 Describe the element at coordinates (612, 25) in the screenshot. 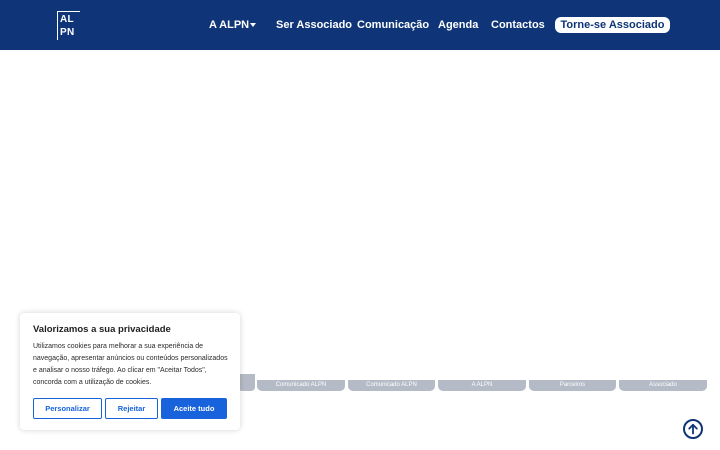

I see `become-member-button: Torne-se Associado` at that location.